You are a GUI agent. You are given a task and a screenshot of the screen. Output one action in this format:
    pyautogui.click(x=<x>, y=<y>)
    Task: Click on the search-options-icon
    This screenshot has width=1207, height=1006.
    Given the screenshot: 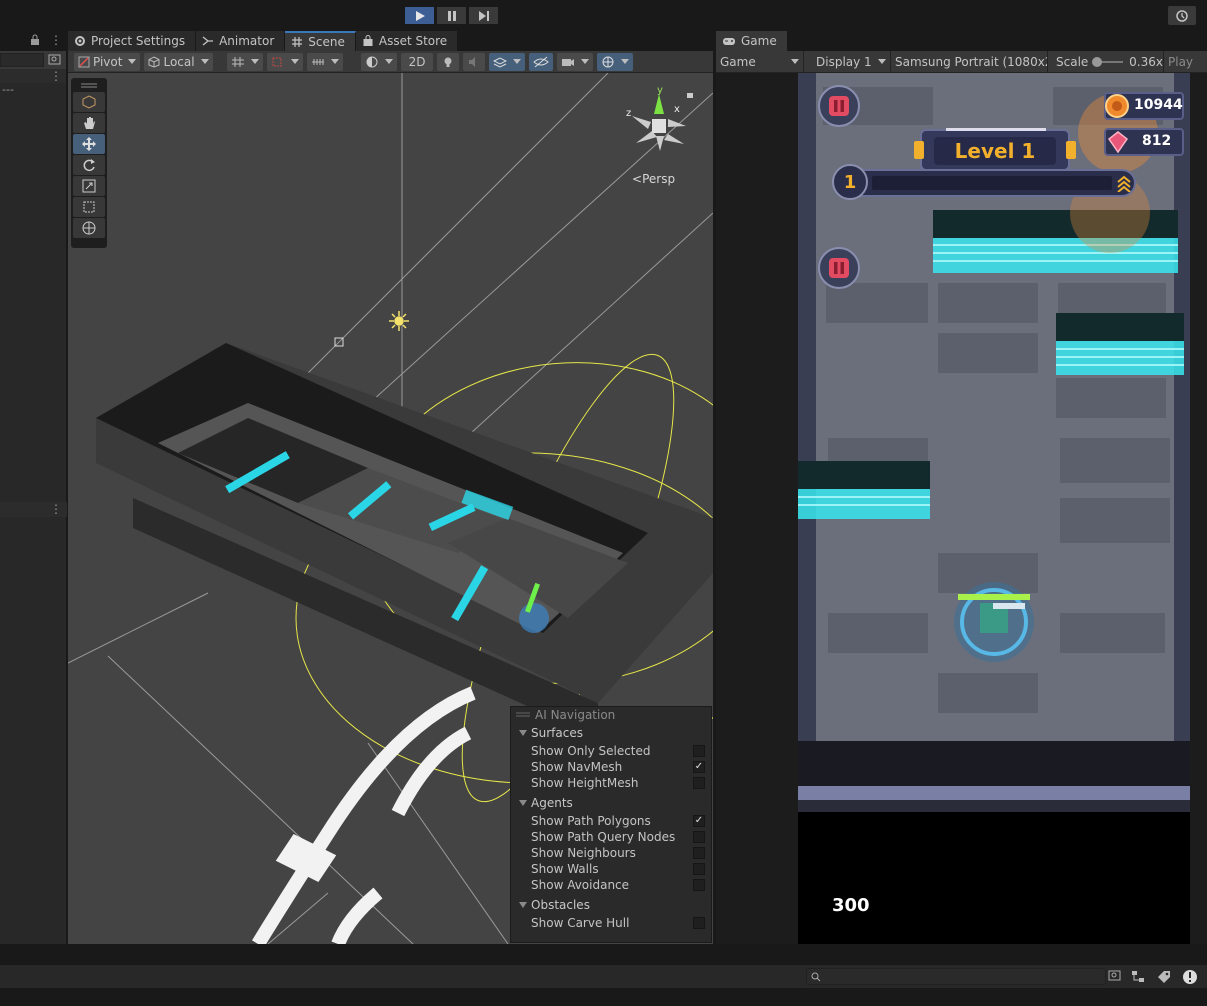 What is the action you would take?
    pyautogui.click(x=54, y=60)
    